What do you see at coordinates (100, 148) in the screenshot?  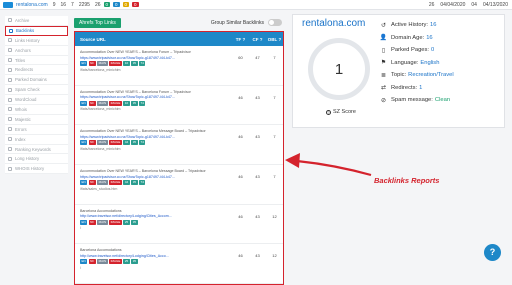 I see `target-path: /flats/barcelona_minichim` at bounding box center [100, 148].